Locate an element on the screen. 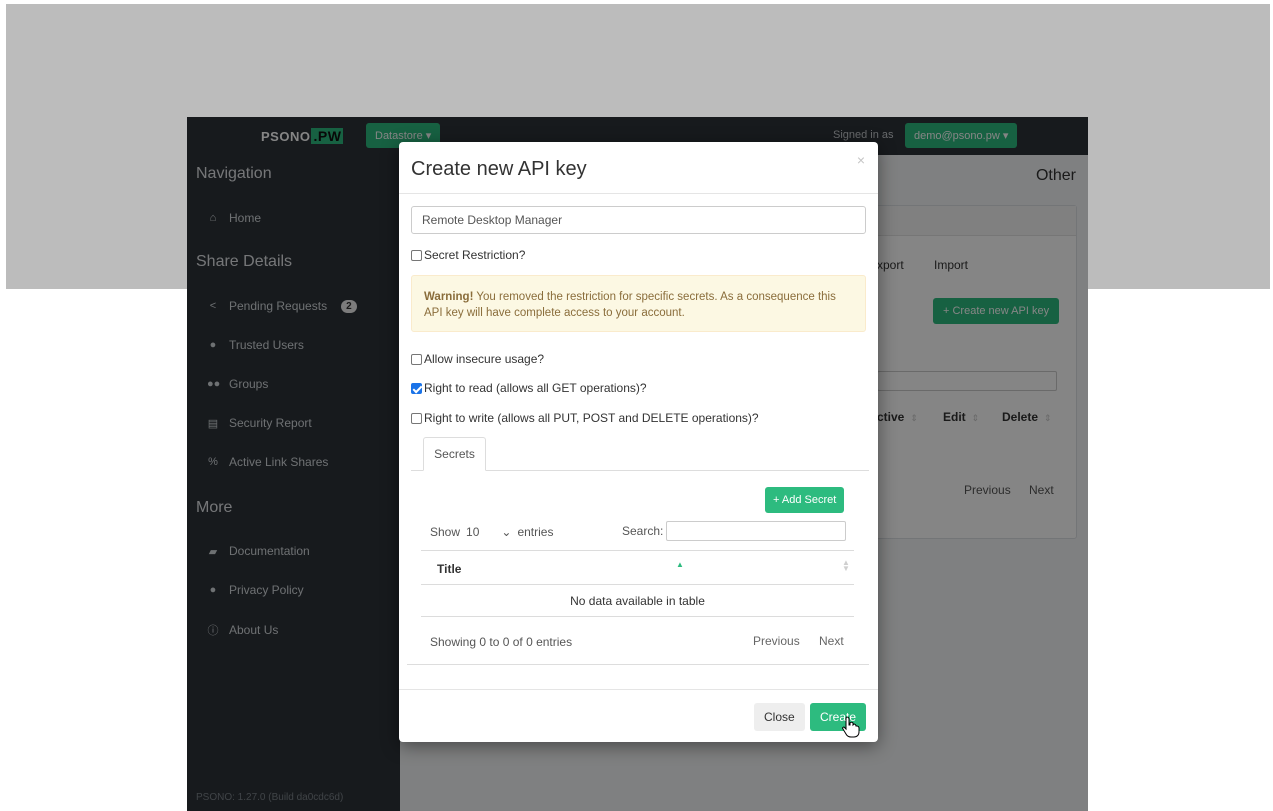  add-secret-button: + Add Secret is located at coordinates (805, 500).